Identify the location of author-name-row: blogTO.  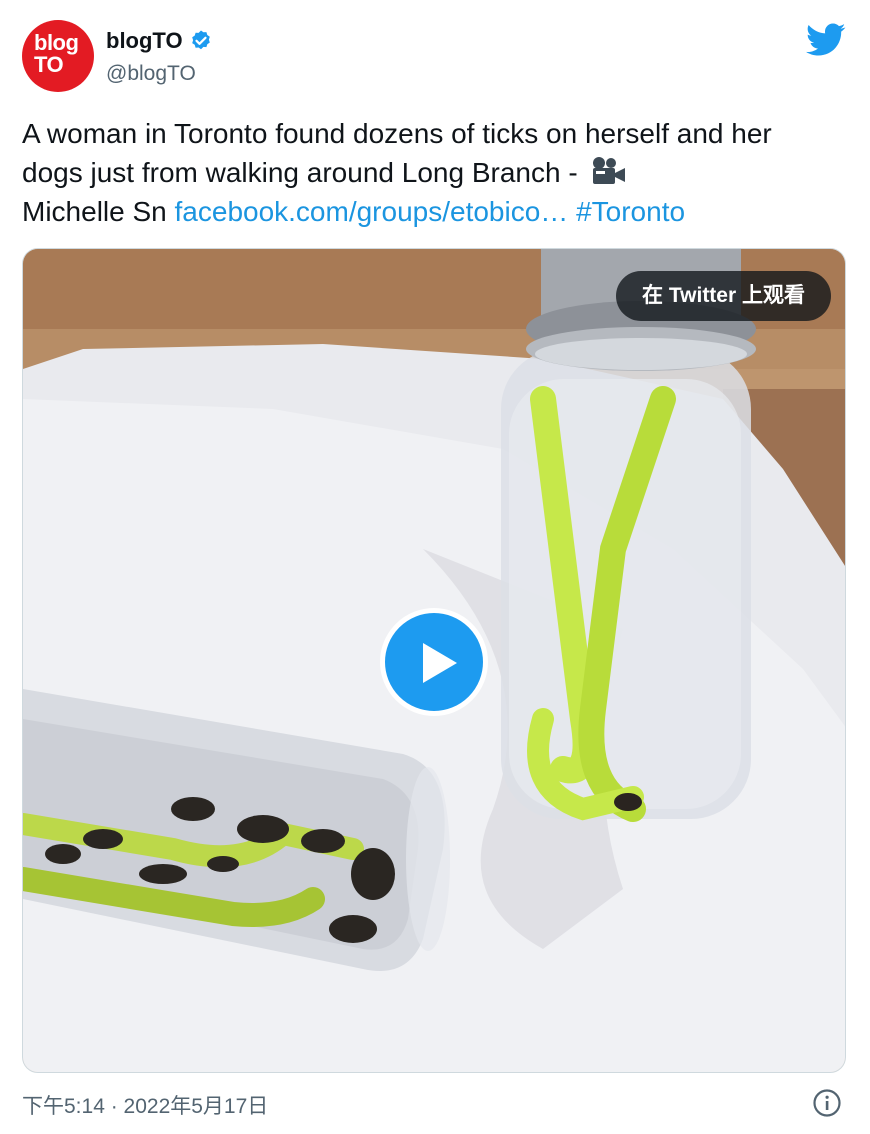
(159, 41).